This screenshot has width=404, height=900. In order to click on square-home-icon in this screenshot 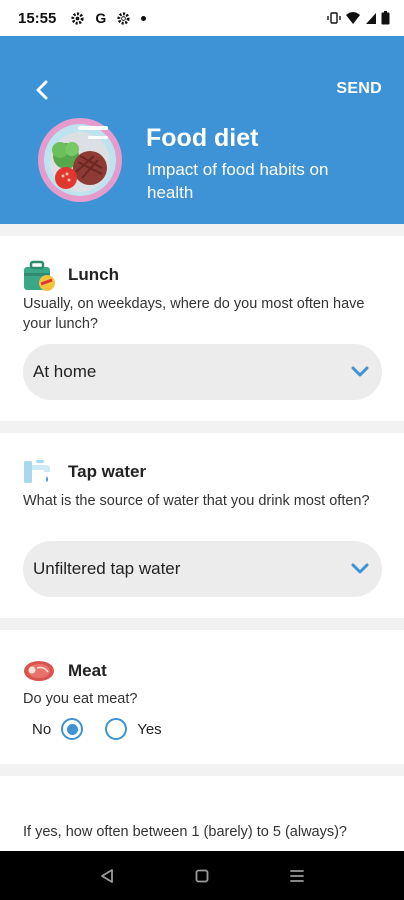, I will do `click(202, 875)`.